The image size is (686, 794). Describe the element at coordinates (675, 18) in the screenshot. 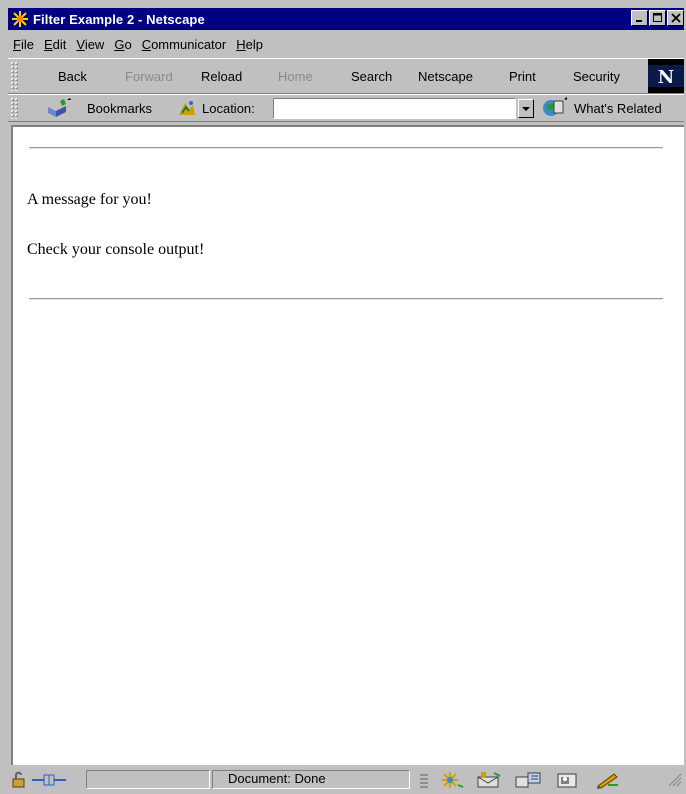

I see `close-button` at that location.